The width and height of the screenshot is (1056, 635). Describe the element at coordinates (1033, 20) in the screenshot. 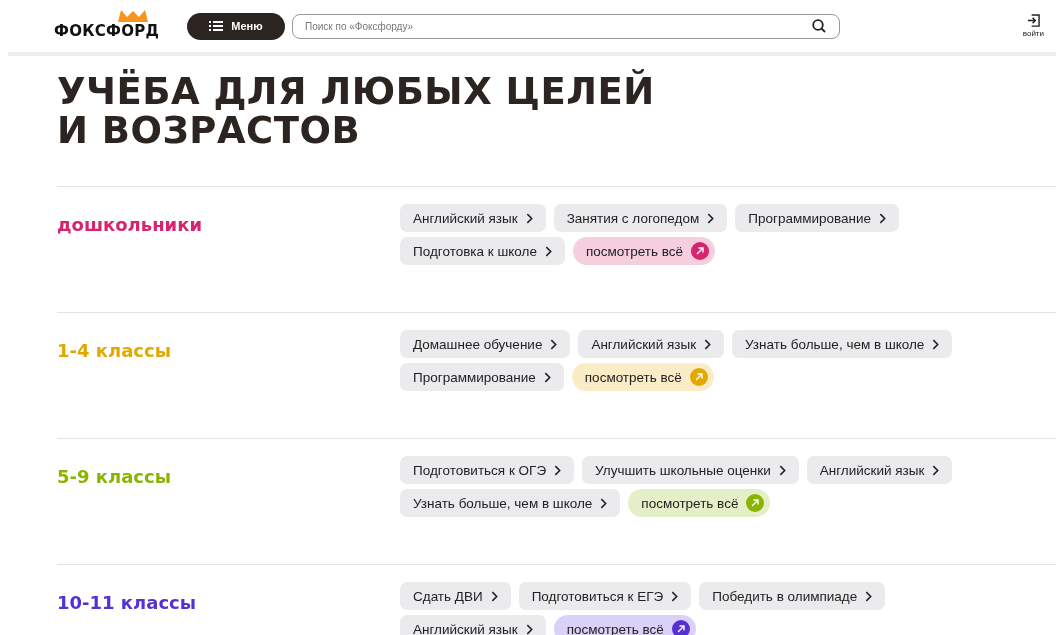

I see `login-icon` at that location.